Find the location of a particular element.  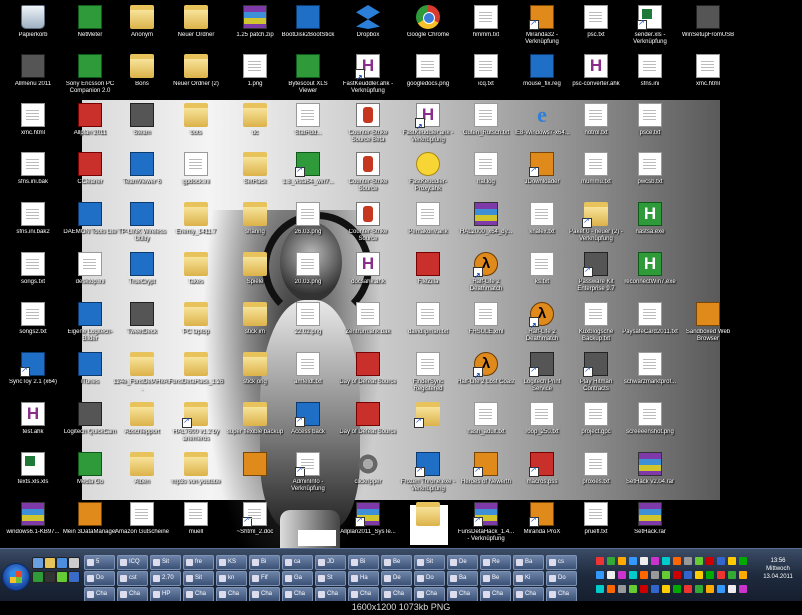

taskbar-window-button: Ha is located at coordinates (363, 578).